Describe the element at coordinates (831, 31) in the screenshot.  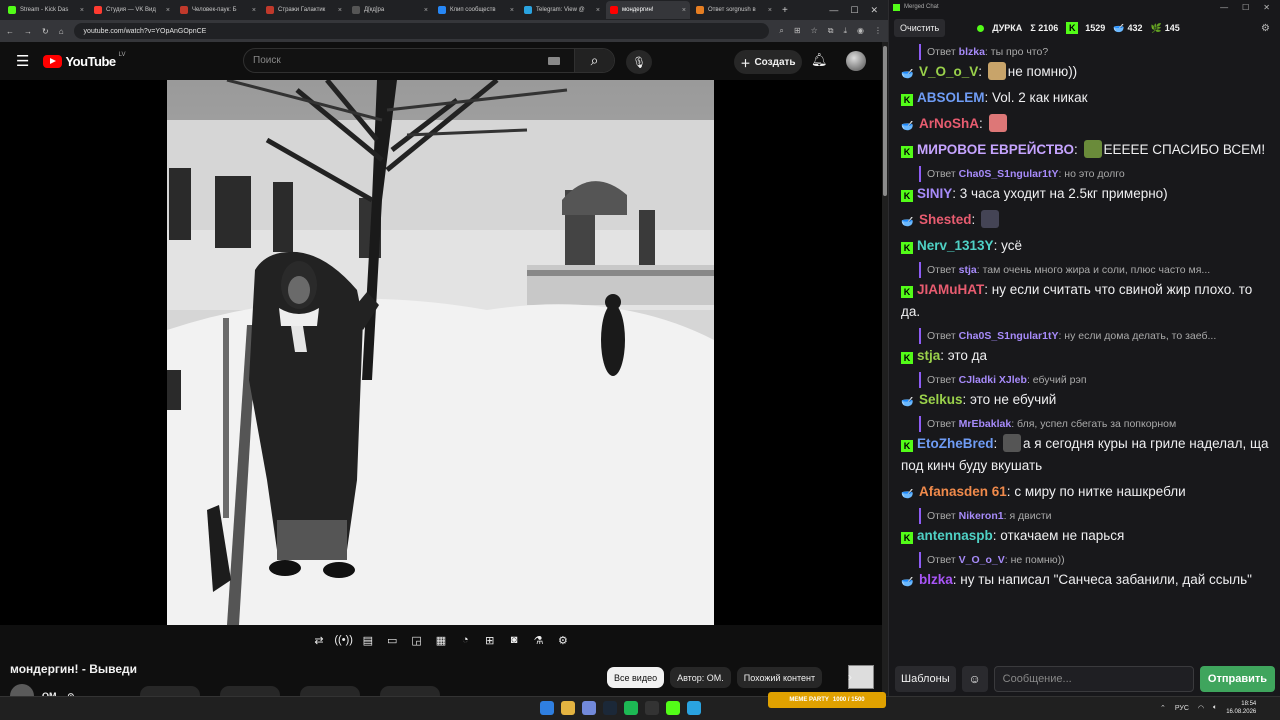
I see `extensions-icon: ⧉` at that location.